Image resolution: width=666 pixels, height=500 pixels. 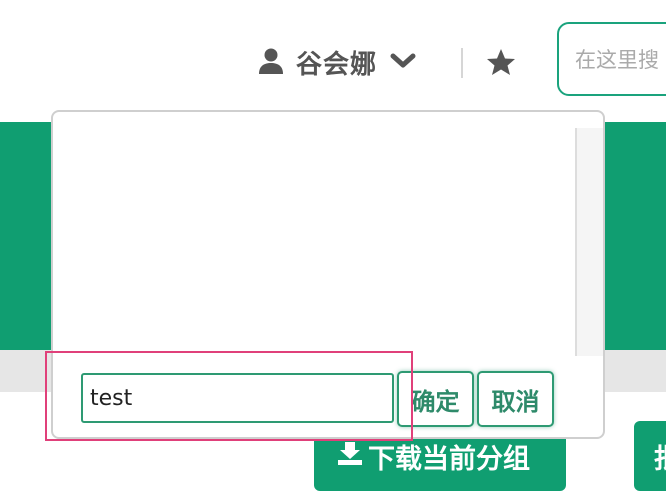 What do you see at coordinates (111, 398) in the screenshot?
I see `group-name-value: test` at bounding box center [111, 398].